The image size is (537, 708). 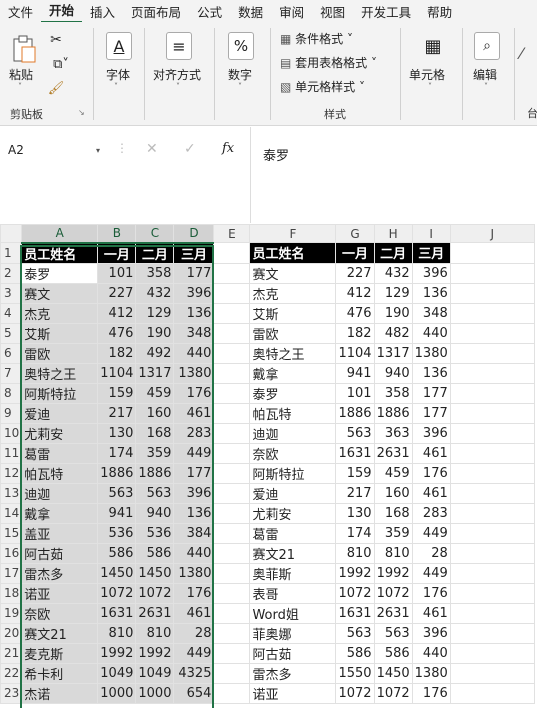 I want to click on cell: 1450, so click(x=155, y=573).